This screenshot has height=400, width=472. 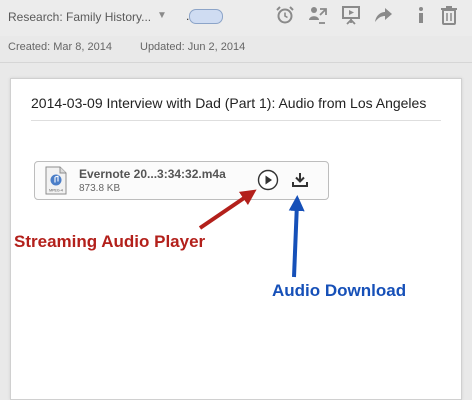 What do you see at coordinates (318, 15) in the screenshot?
I see `share-icon` at bounding box center [318, 15].